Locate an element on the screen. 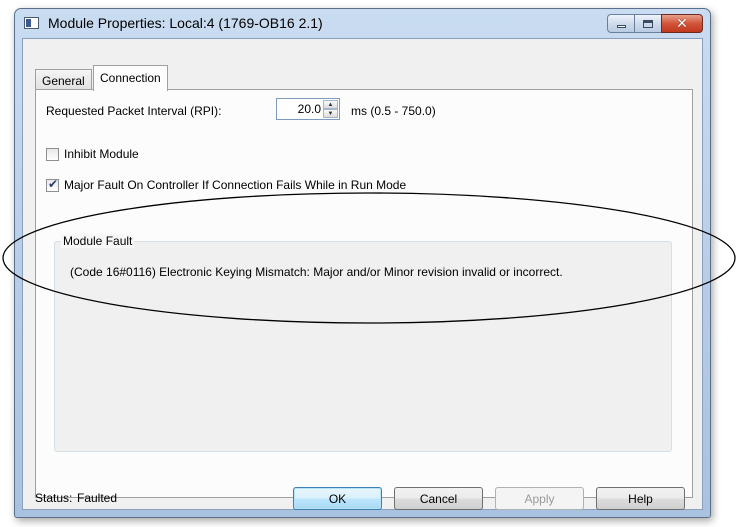 This screenshot has width=738, height=527. module-fault-legend: Module Fault is located at coordinates (98, 241).